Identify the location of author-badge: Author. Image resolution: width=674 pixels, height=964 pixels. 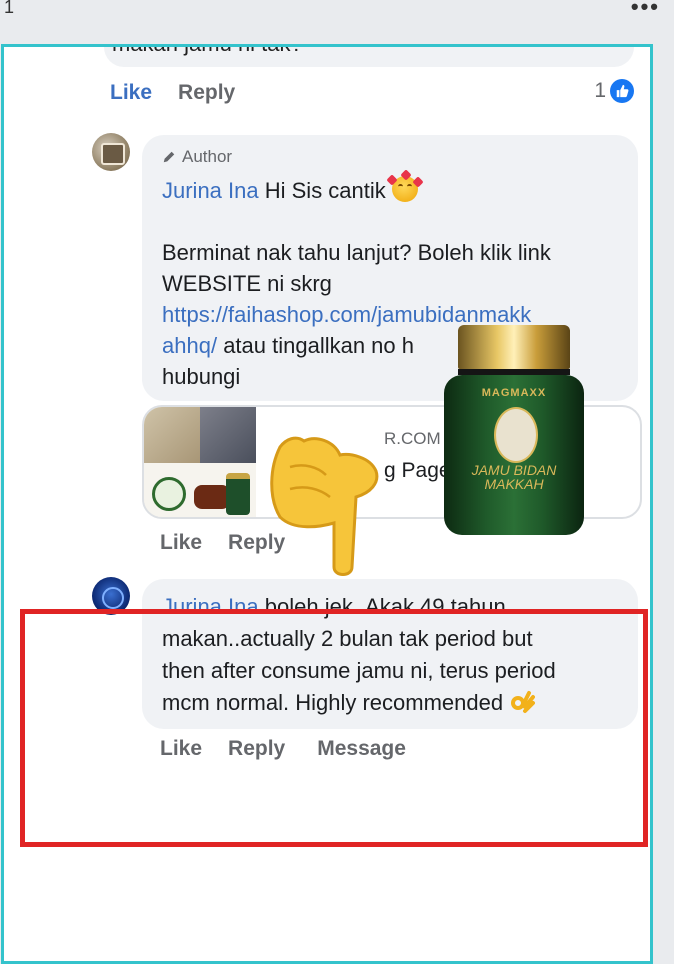
(197, 157).